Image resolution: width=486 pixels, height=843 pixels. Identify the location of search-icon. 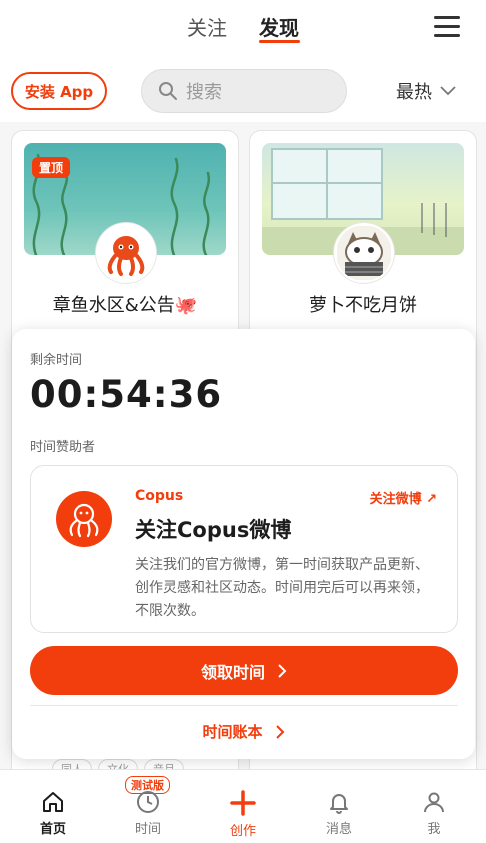
(168, 91).